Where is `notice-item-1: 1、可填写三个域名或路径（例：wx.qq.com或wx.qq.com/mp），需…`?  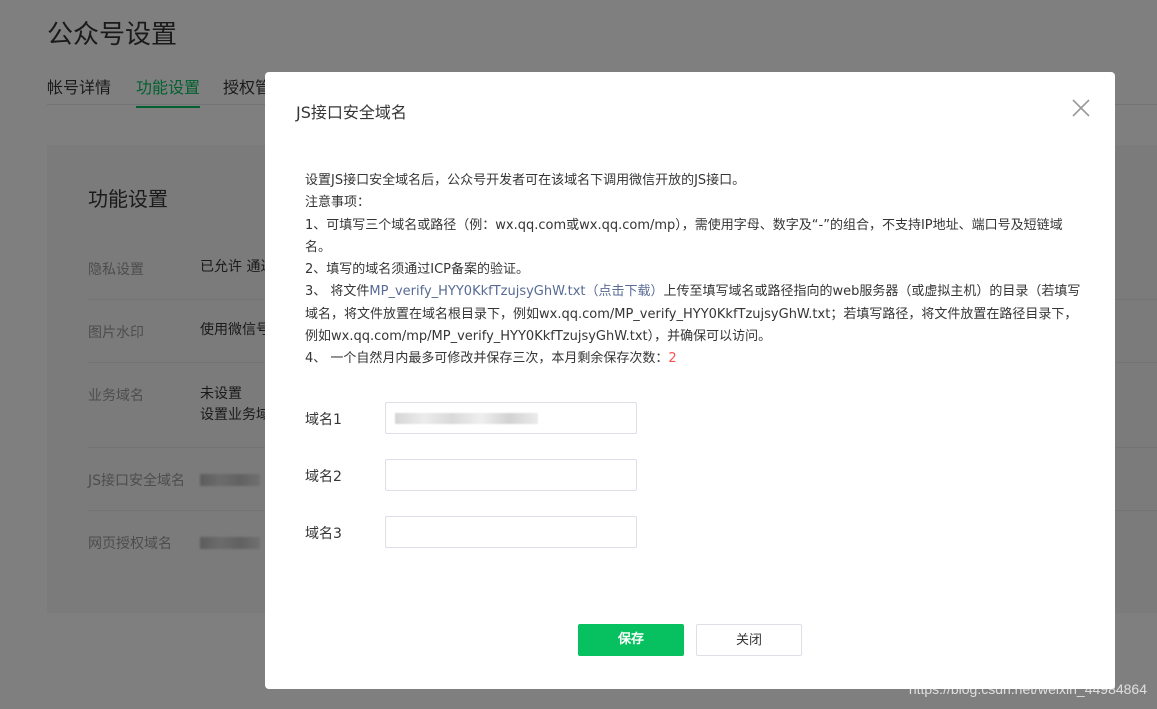 notice-item-1: 1、可填写三个域名或路径（例：wx.qq.com或wx.qq.com/mp），需… is located at coordinates (684, 236).